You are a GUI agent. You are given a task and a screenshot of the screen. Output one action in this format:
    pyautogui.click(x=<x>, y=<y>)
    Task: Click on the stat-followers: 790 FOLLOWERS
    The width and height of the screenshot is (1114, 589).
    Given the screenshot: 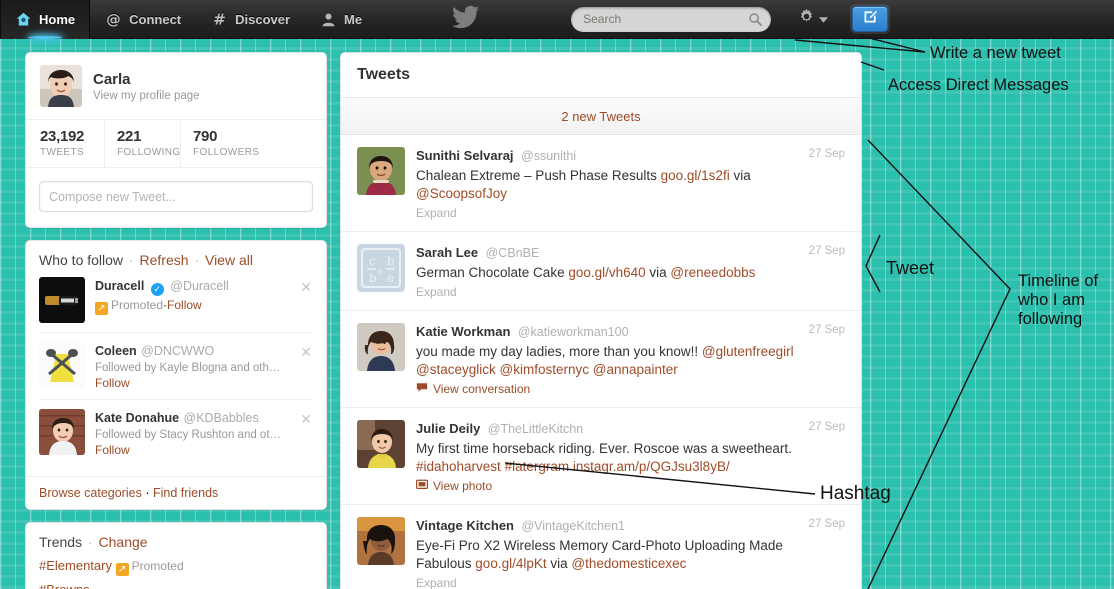 What is the action you would take?
    pyautogui.click(x=230, y=143)
    